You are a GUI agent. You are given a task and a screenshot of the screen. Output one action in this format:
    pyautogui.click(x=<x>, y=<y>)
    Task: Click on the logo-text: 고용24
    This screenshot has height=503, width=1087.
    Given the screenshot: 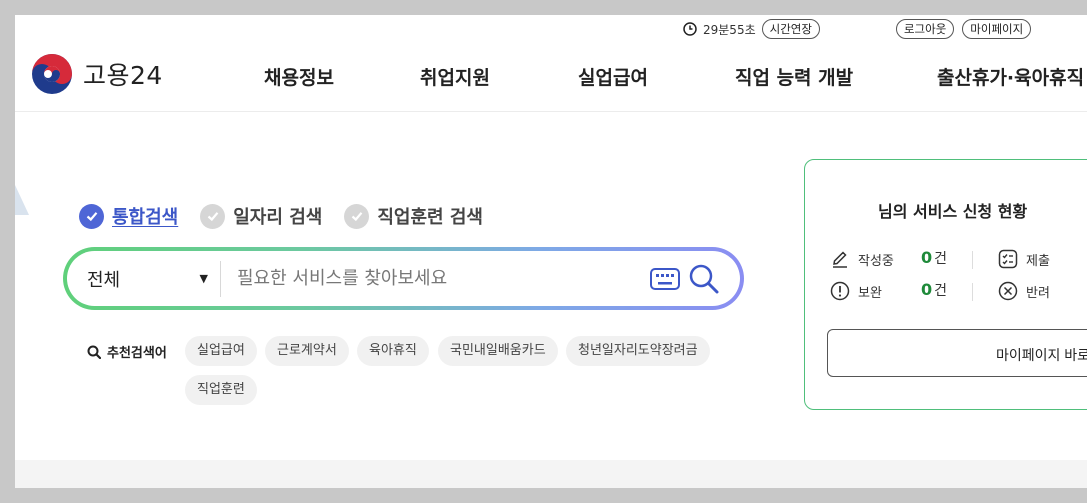 What is the action you would take?
    pyautogui.click(x=123, y=75)
    